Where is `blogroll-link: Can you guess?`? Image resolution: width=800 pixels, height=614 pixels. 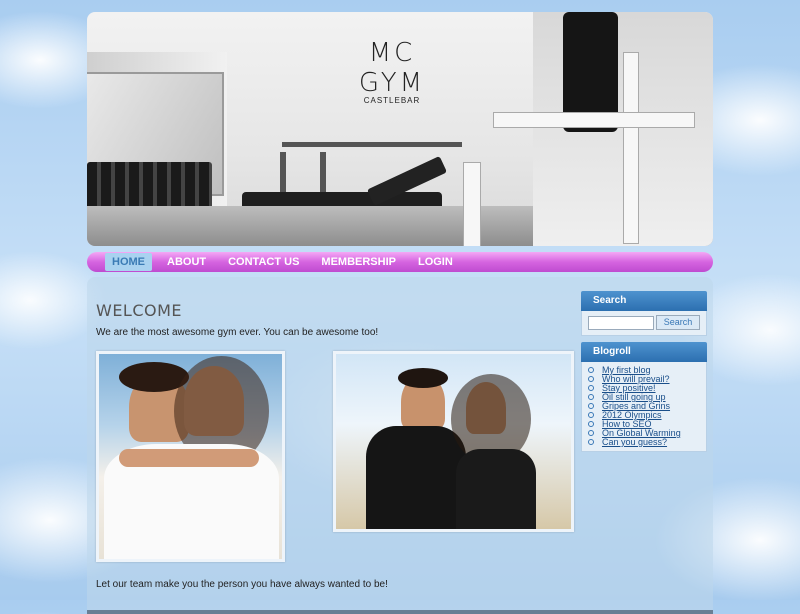 blogroll-link: Can you guess? is located at coordinates (647, 442).